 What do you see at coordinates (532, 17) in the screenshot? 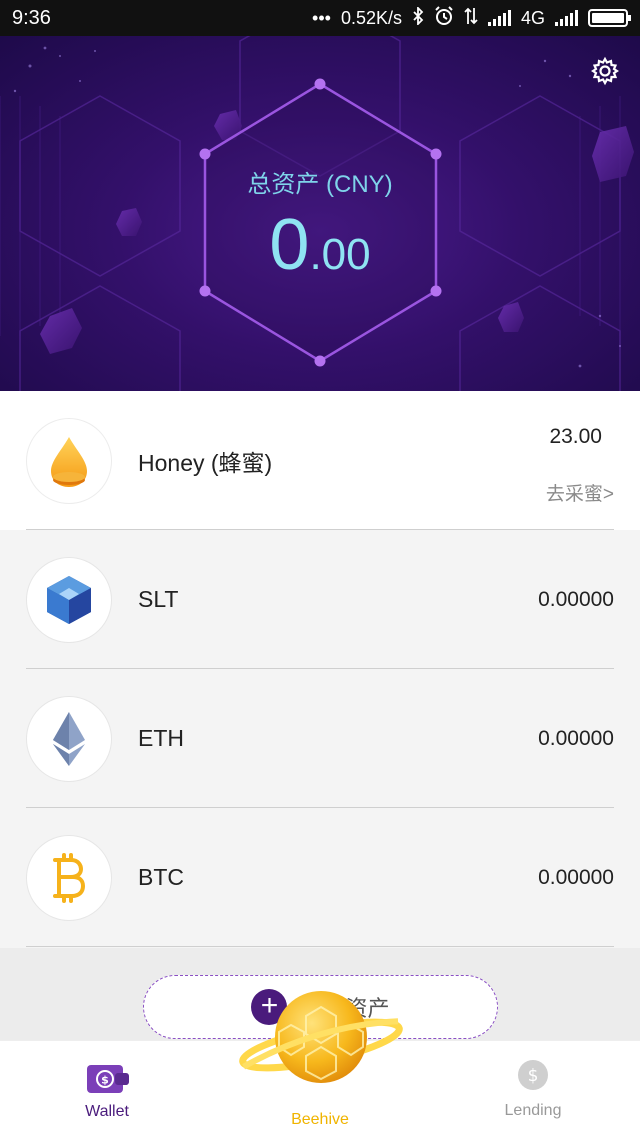
I see `network-type: 4G` at bounding box center [532, 17].